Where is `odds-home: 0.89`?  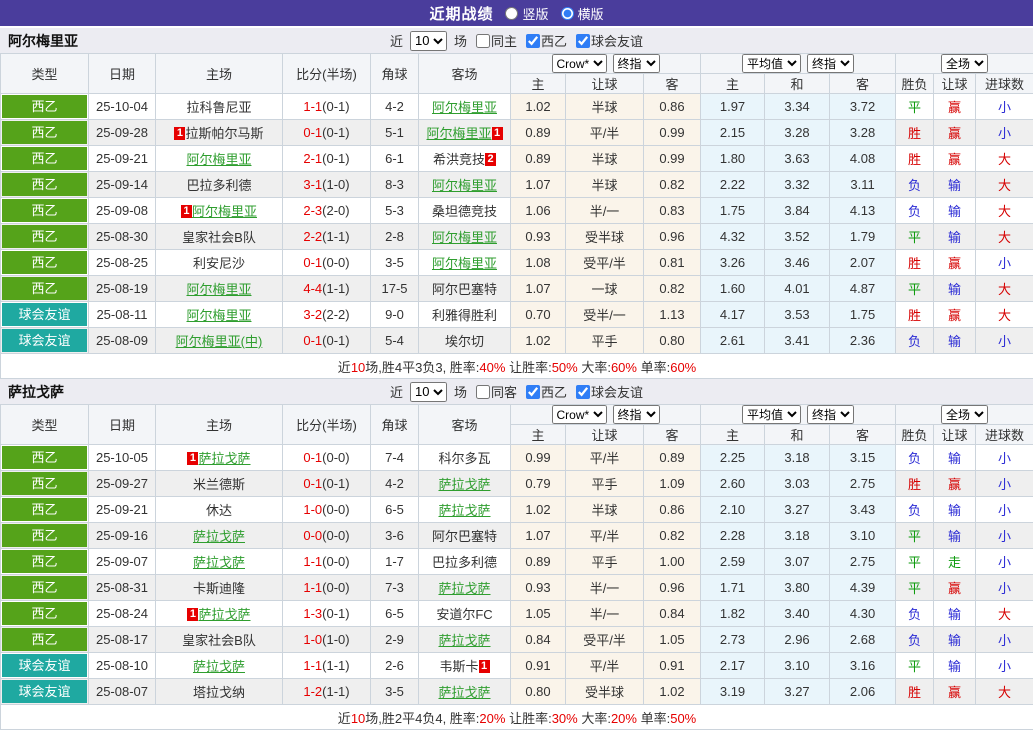 odds-home: 0.89 is located at coordinates (538, 561).